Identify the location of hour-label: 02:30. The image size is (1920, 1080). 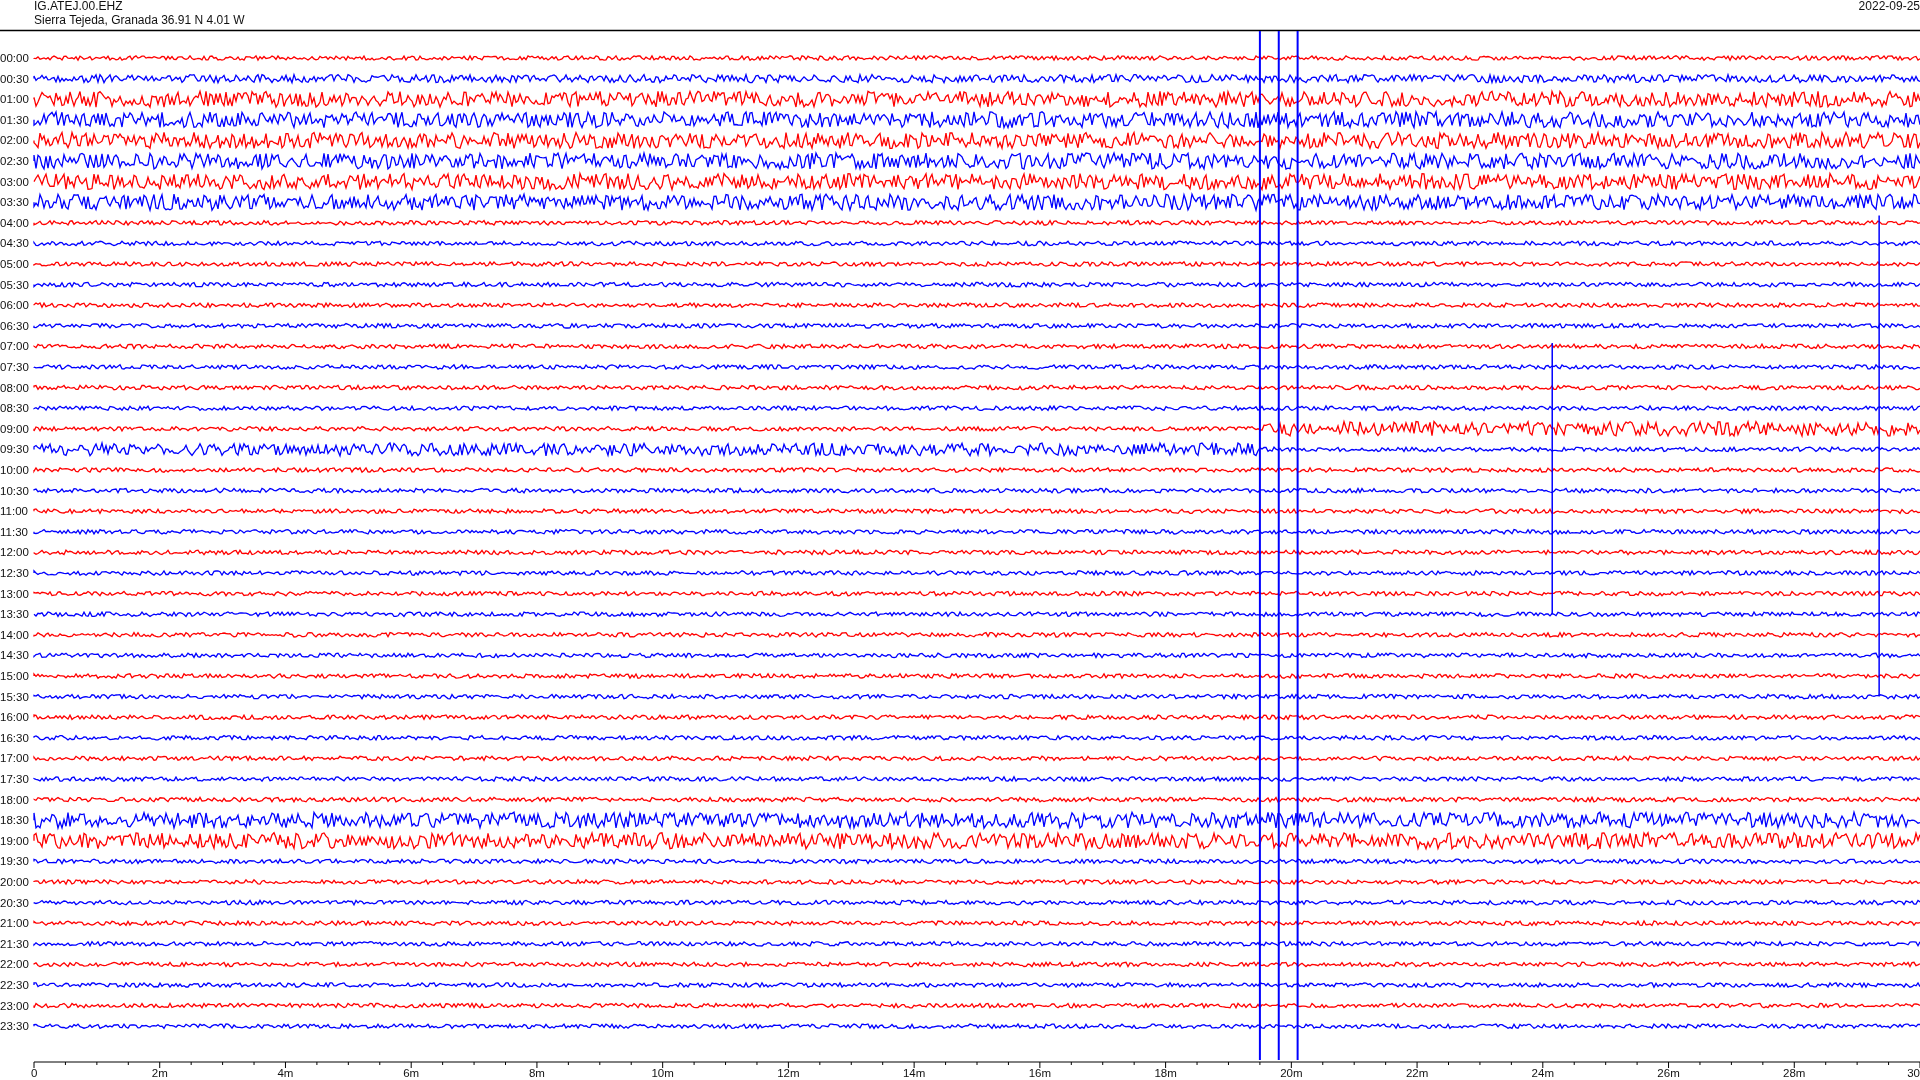
(14, 161).